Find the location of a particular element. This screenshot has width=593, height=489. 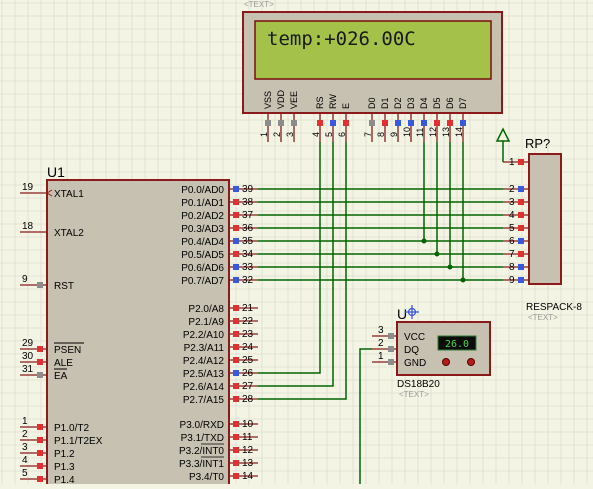

sensor-pin-number: 2 is located at coordinates (381, 343).